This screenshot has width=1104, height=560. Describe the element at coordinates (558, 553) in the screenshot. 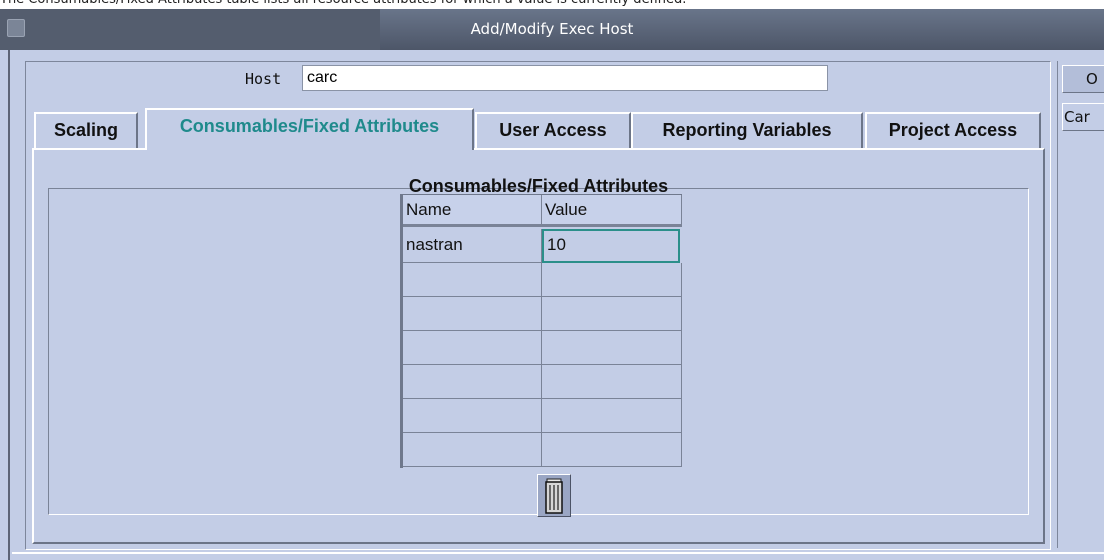

I see `frame-bottom-edge` at that location.